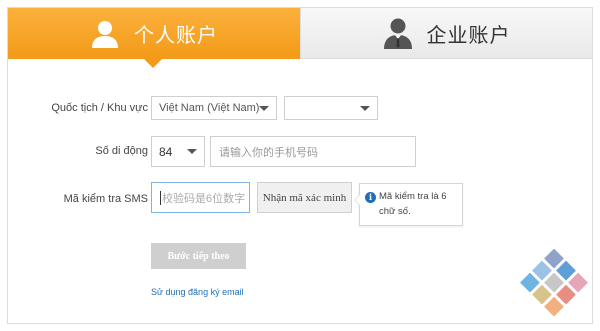  What do you see at coordinates (370, 197) in the screenshot?
I see `info-icon: i` at bounding box center [370, 197].